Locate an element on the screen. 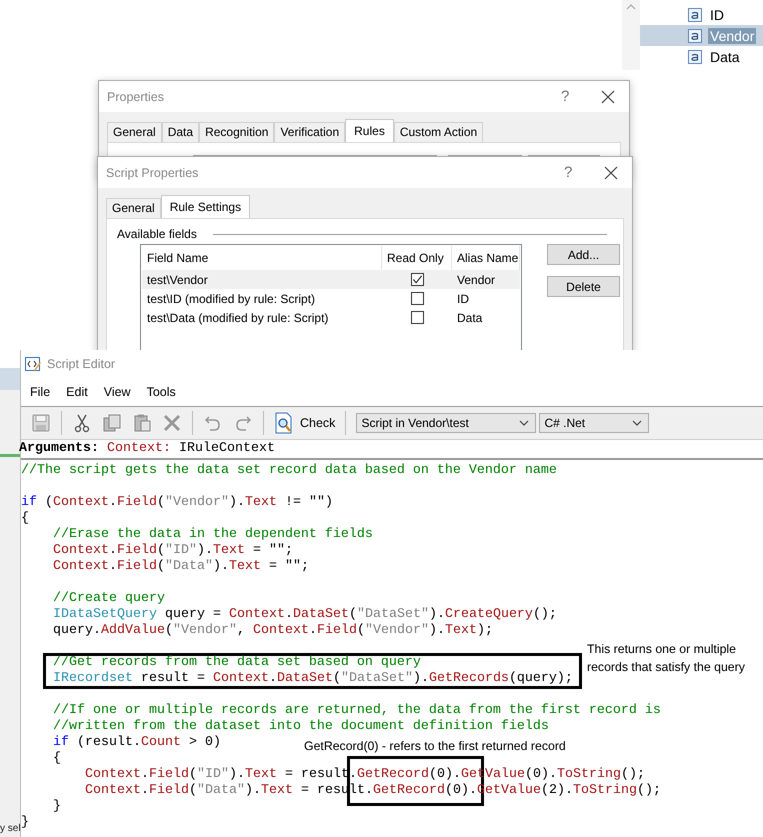 The height and width of the screenshot is (837, 763). copy-icon is located at coordinates (112, 423).